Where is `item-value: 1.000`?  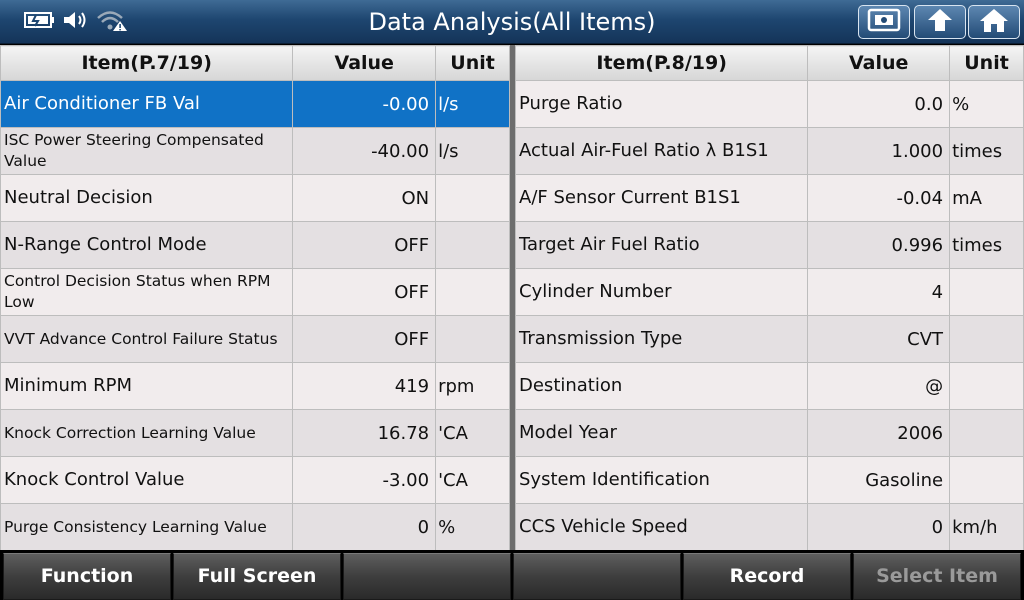
item-value: 1.000 is located at coordinates (879, 151).